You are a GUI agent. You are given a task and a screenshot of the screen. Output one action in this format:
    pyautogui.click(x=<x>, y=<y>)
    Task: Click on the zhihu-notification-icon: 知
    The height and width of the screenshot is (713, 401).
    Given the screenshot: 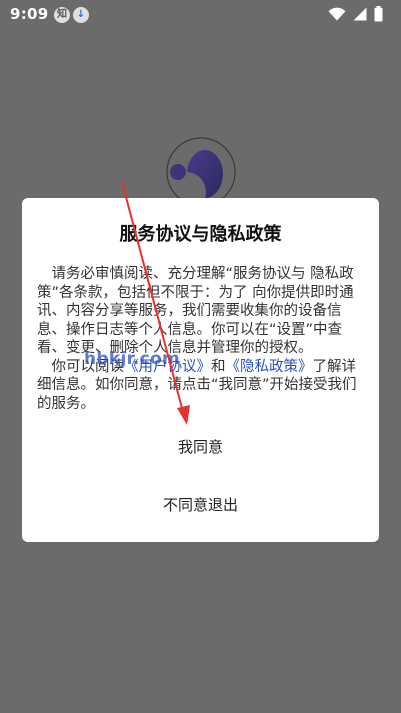 What is the action you would take?
    pyautogui.click(x=62, y=15)
    